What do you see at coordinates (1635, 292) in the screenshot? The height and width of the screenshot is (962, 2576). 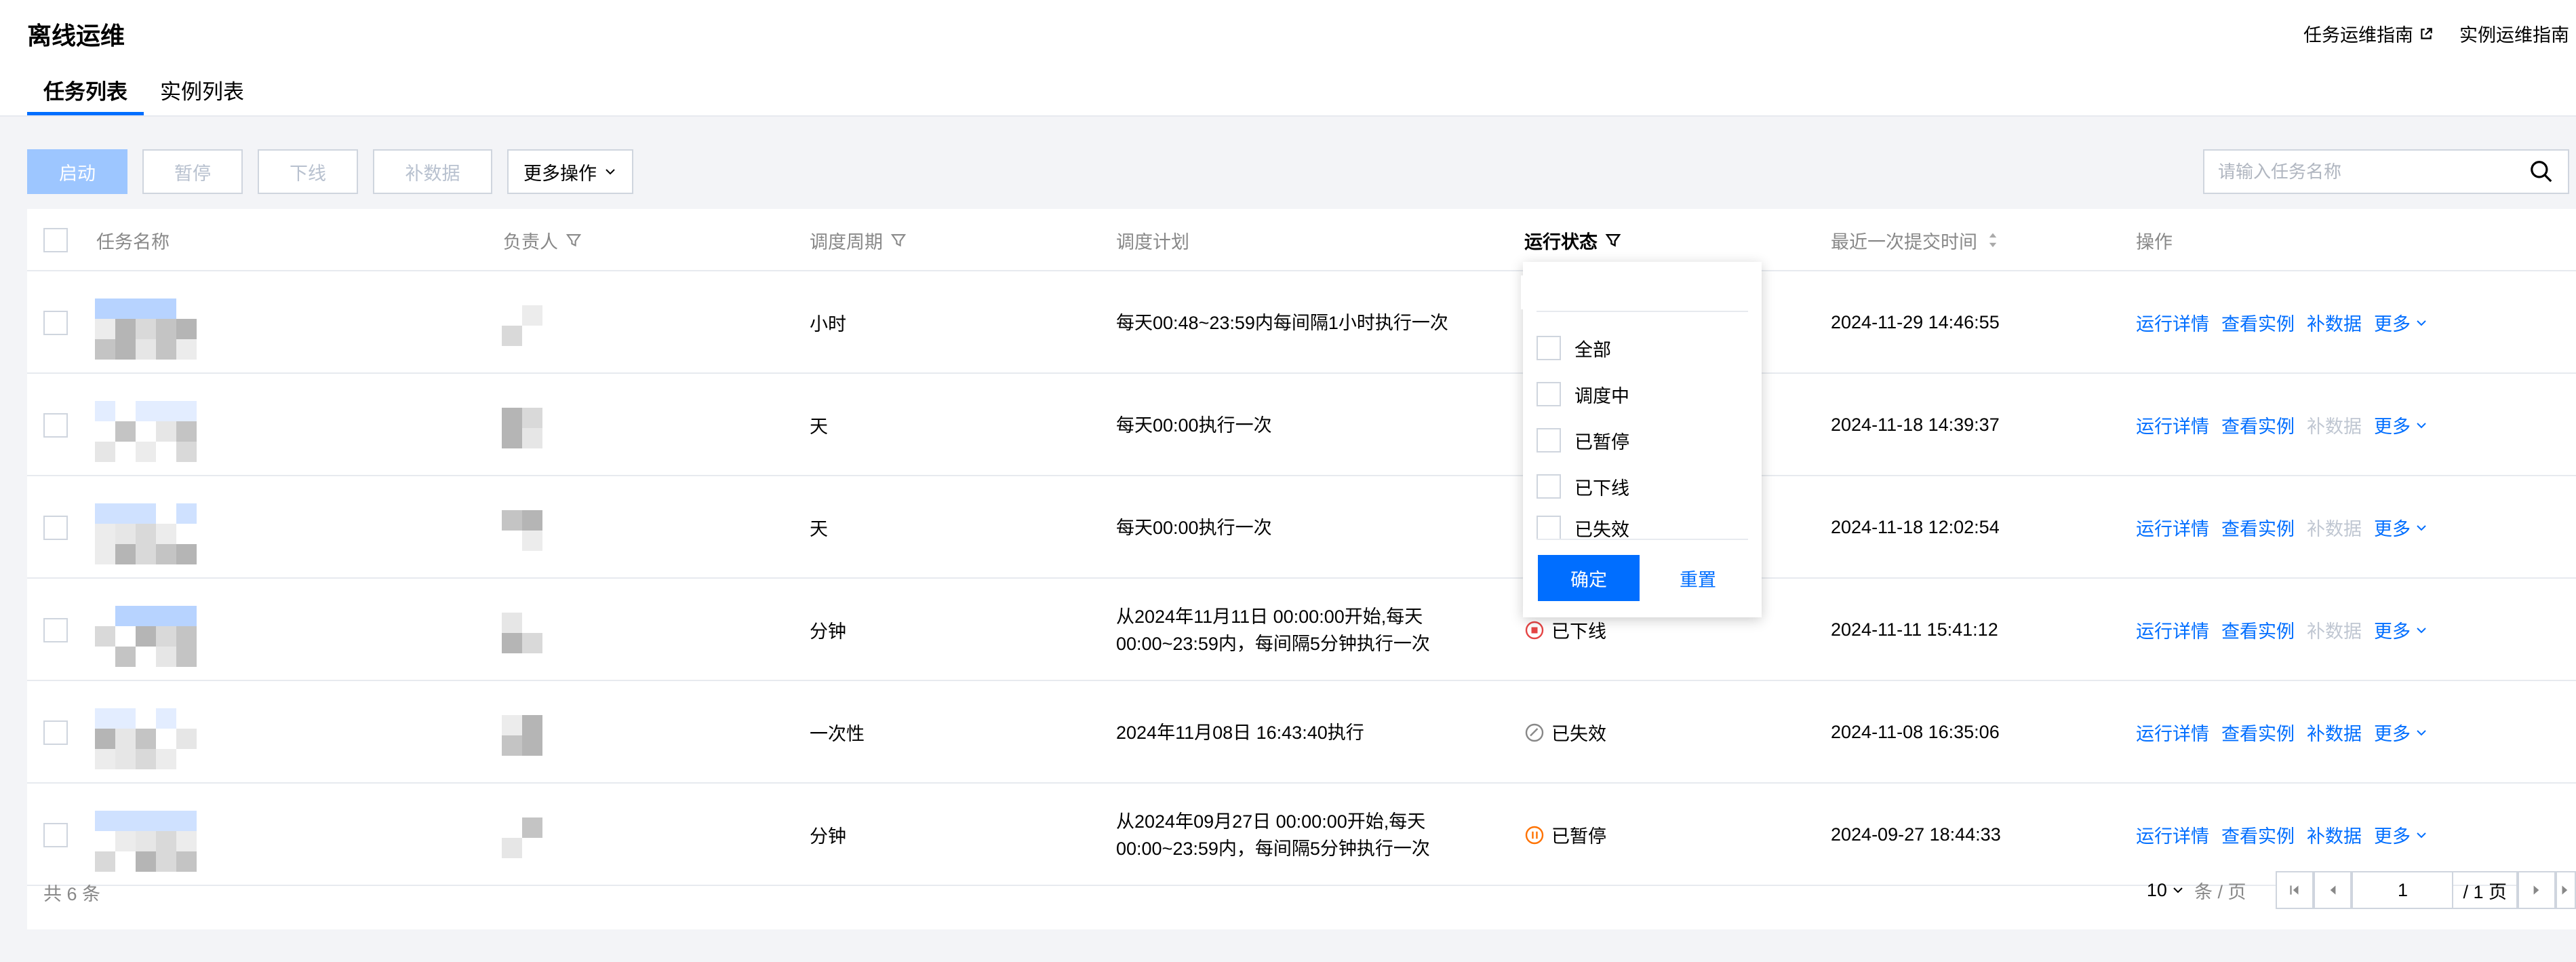 I see `status-filter-search-input` at bounding box center [1635, 292].